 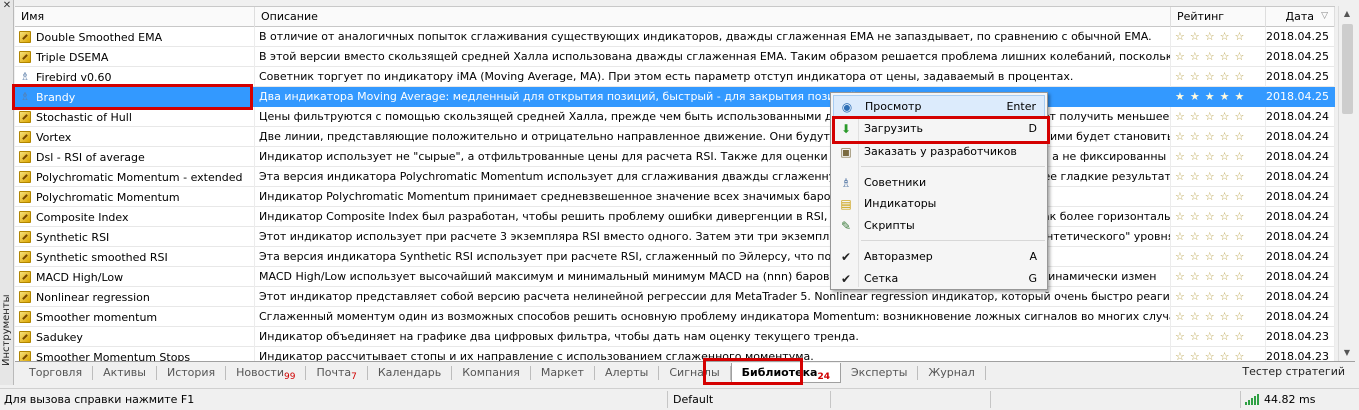 What do you see at coordinates (1032, 128) in the screenshot?
I see `menu-item-shortcut: D` at bounding box center [1032, 128].